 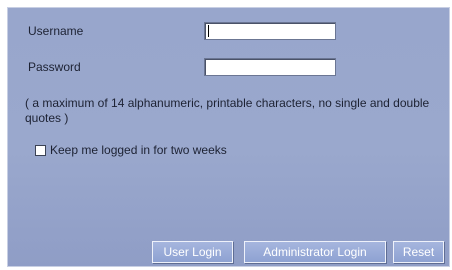 I want to click on username-label: Username, so click(x=56, y=31).